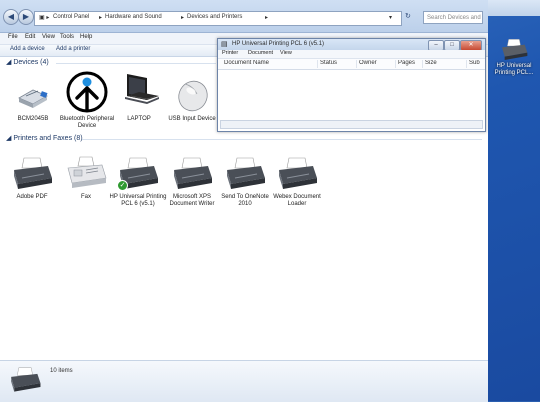 This screenshot has width=540, height=402. Describe the element at coordinates (85, 197) in the screenshot. I see `printer-label: Fax` at that location.